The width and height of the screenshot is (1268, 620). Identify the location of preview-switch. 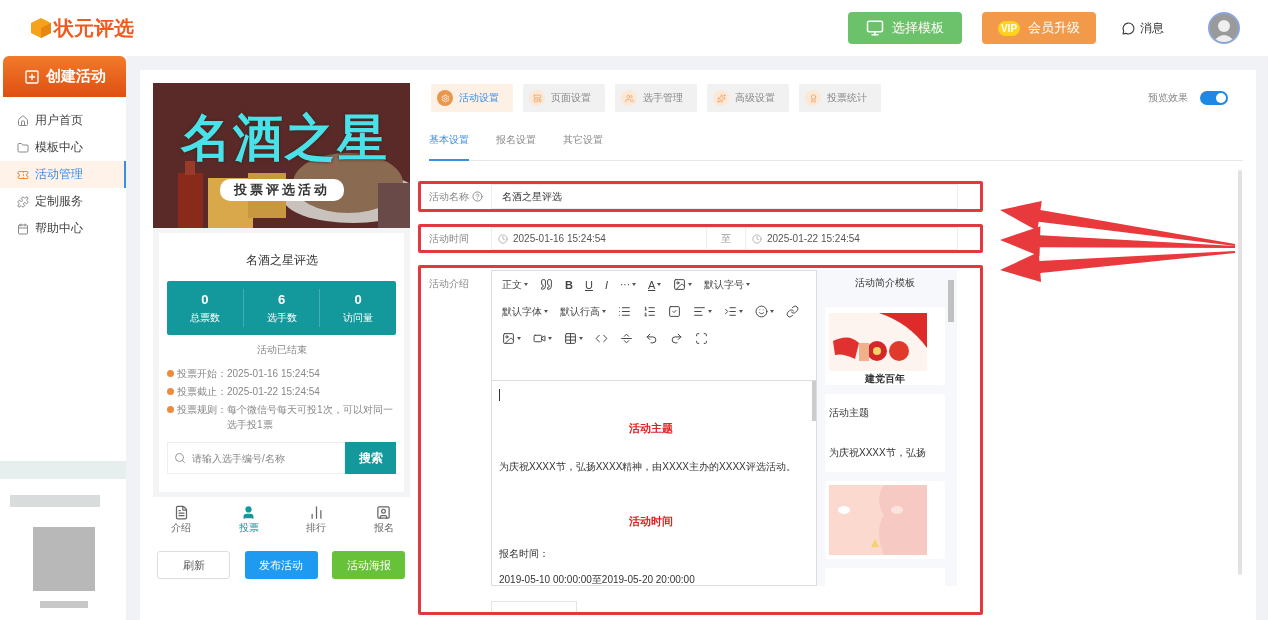
(1214, 98).